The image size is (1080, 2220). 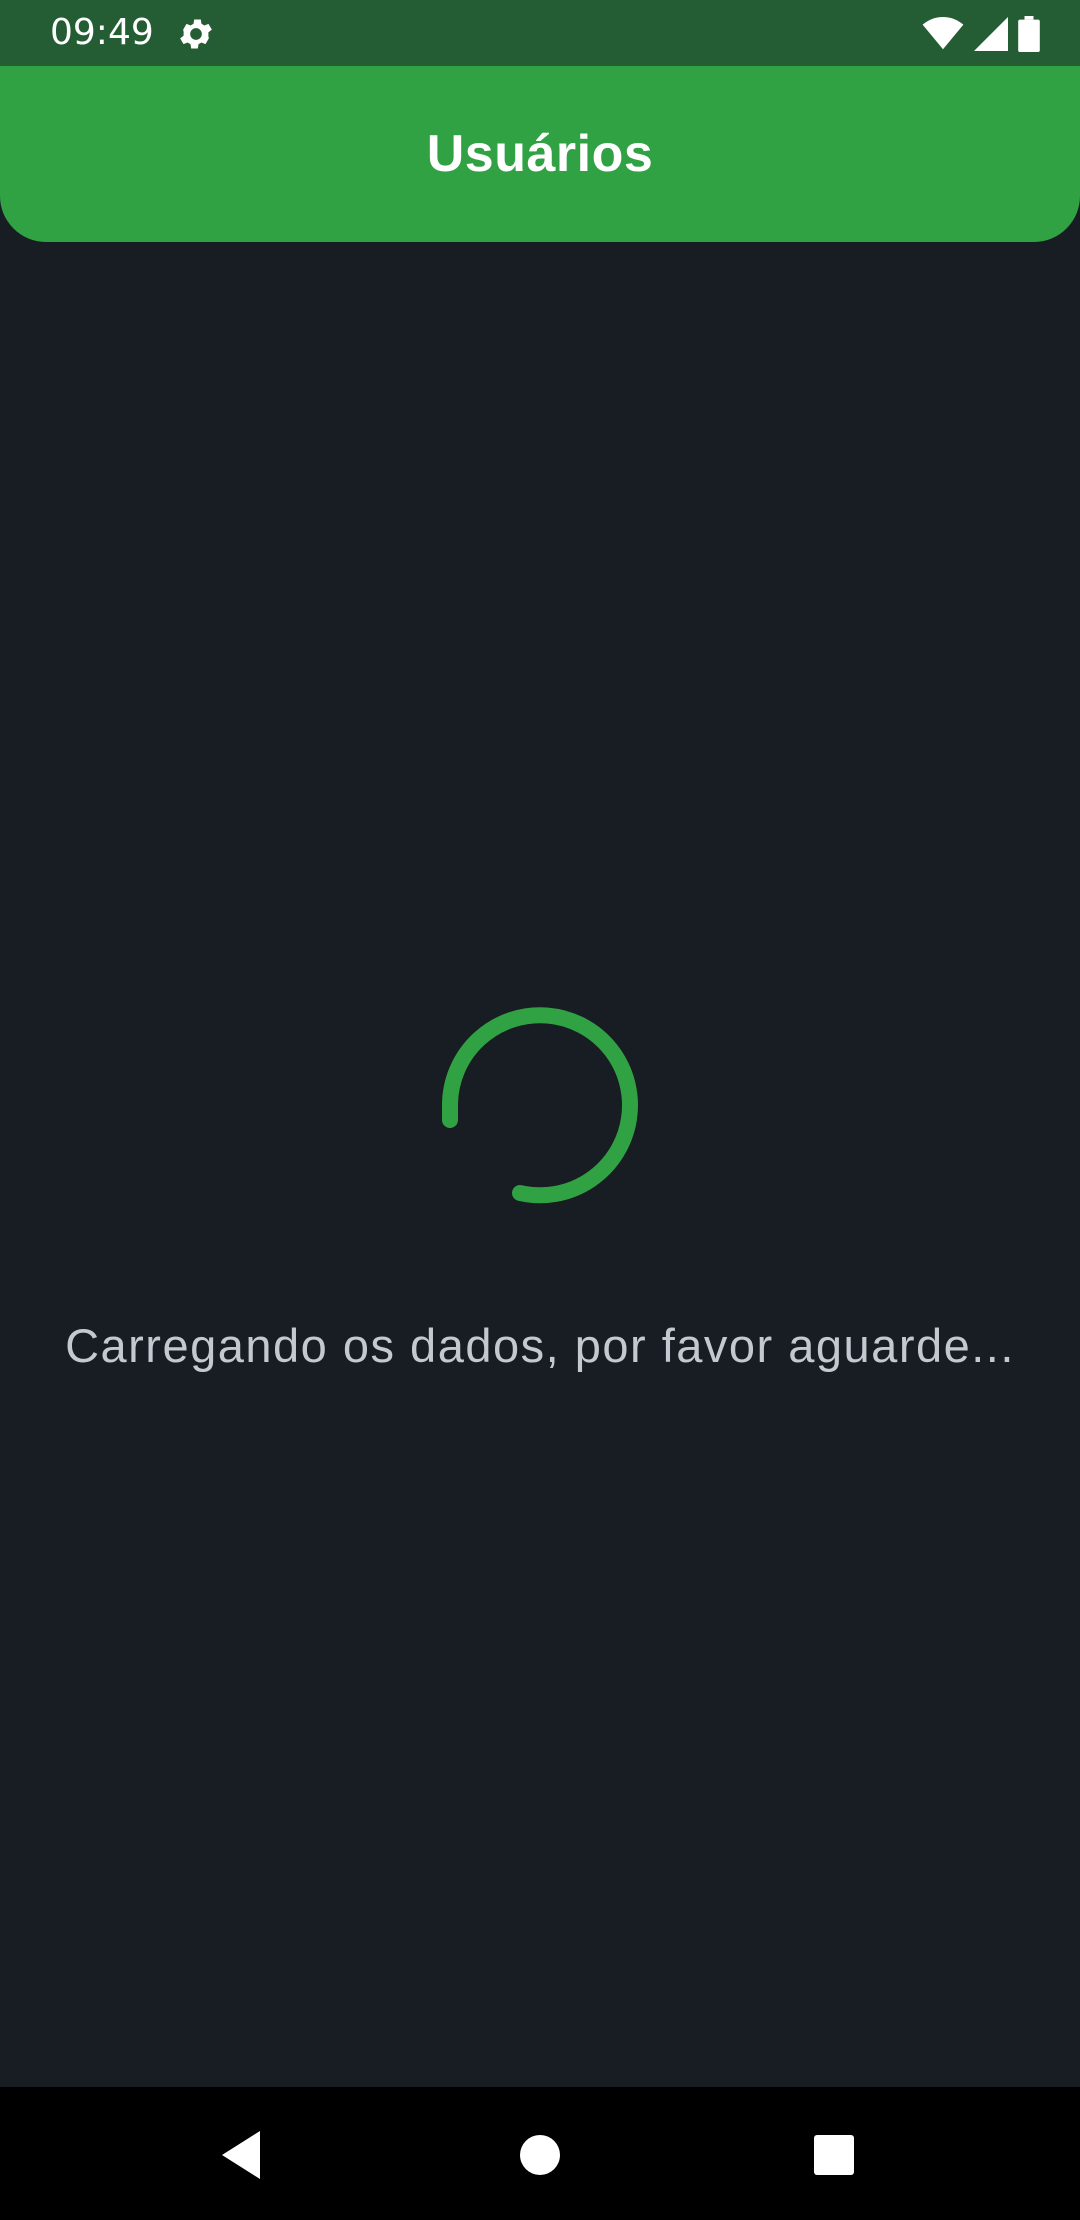 What do you see at coordinates (102, 32) in the screenshot?
I see `status-time: 09:49` at bounding box center [102, 32].